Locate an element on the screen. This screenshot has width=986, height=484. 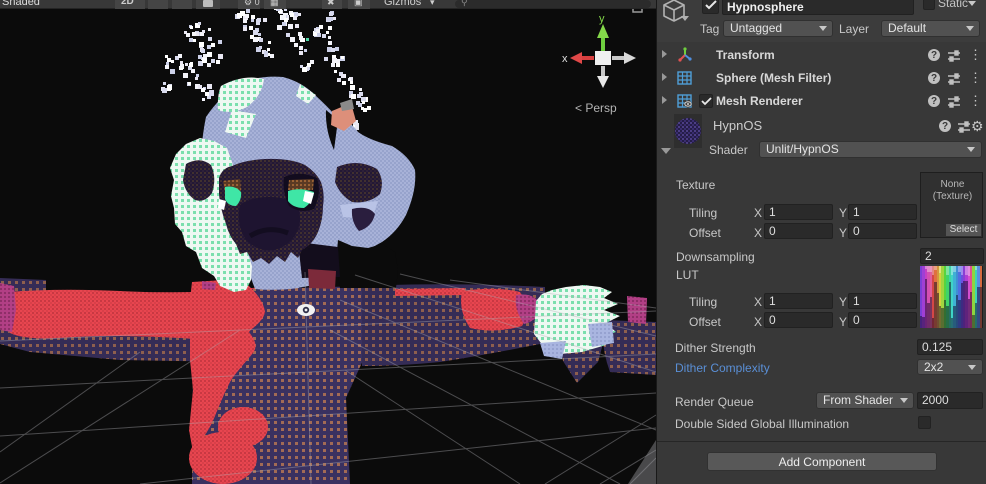
svg-text: x is located at coordinates (565, 59).